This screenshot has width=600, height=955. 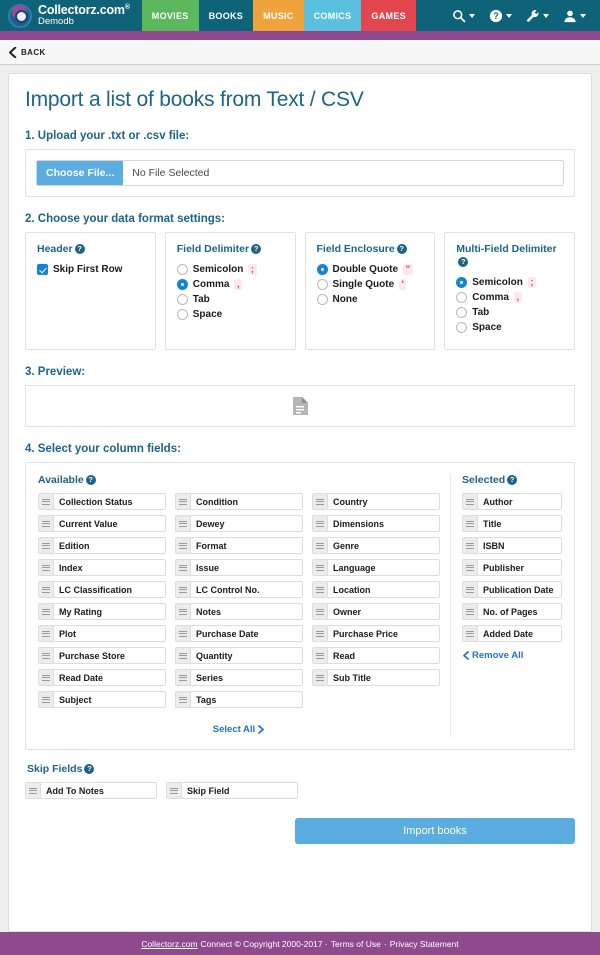 What do you see at coordinates (102, 568) in the screenshot?
I see `field-item: Index` at bounding box center [102, 568].